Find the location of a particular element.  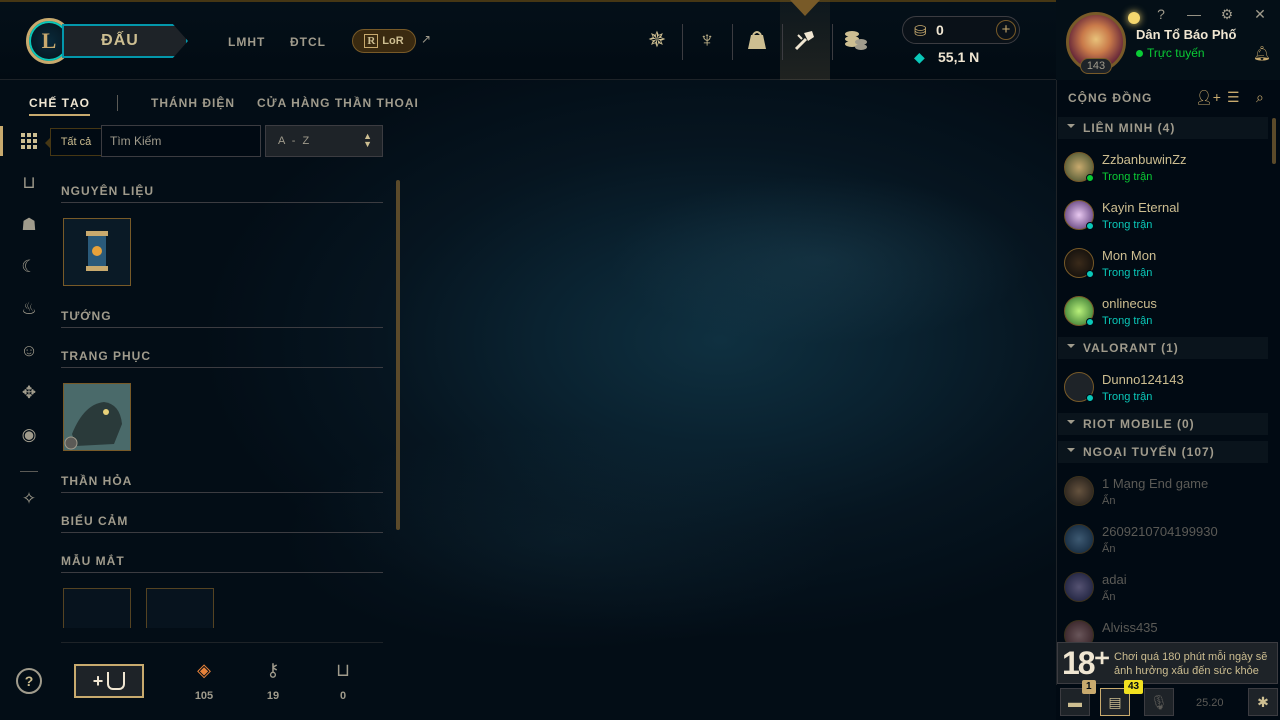

craft-chest-button: + is located at coordinates (109, 681).